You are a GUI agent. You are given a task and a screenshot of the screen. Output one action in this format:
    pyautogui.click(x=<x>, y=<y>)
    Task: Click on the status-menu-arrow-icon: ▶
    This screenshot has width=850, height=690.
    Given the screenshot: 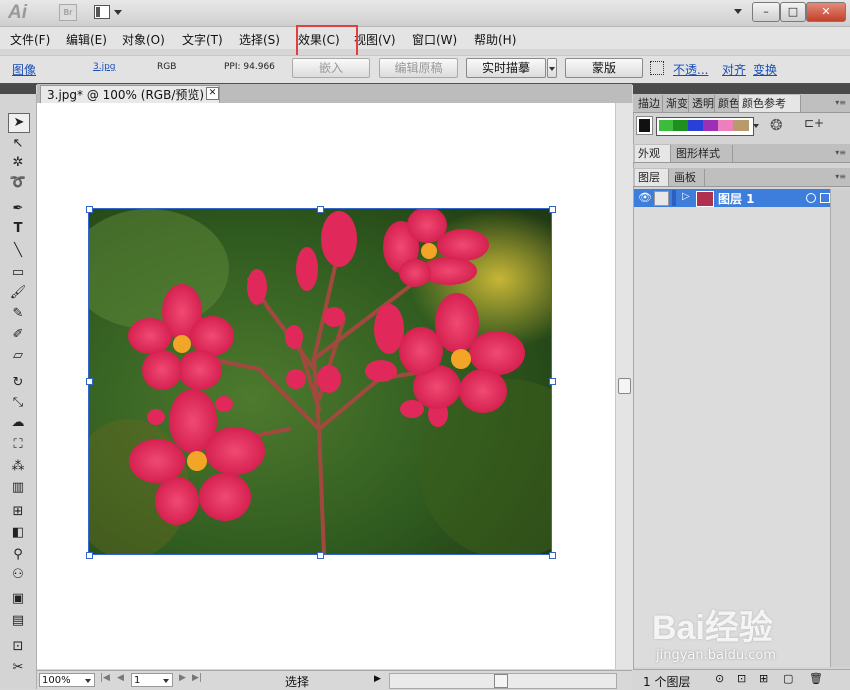 What is the action you would take?
    pyautogui.click(x=377, y=679)
    